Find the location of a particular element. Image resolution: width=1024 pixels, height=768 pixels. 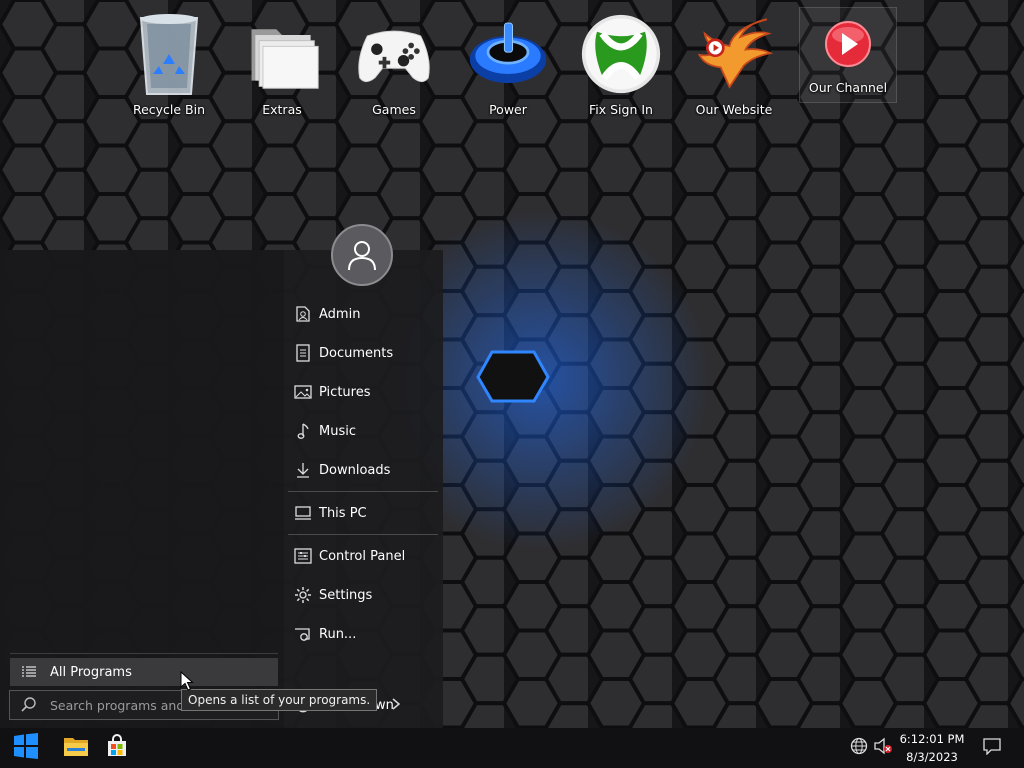

start-place-label: Downloads is located at coordinates (355, 470).